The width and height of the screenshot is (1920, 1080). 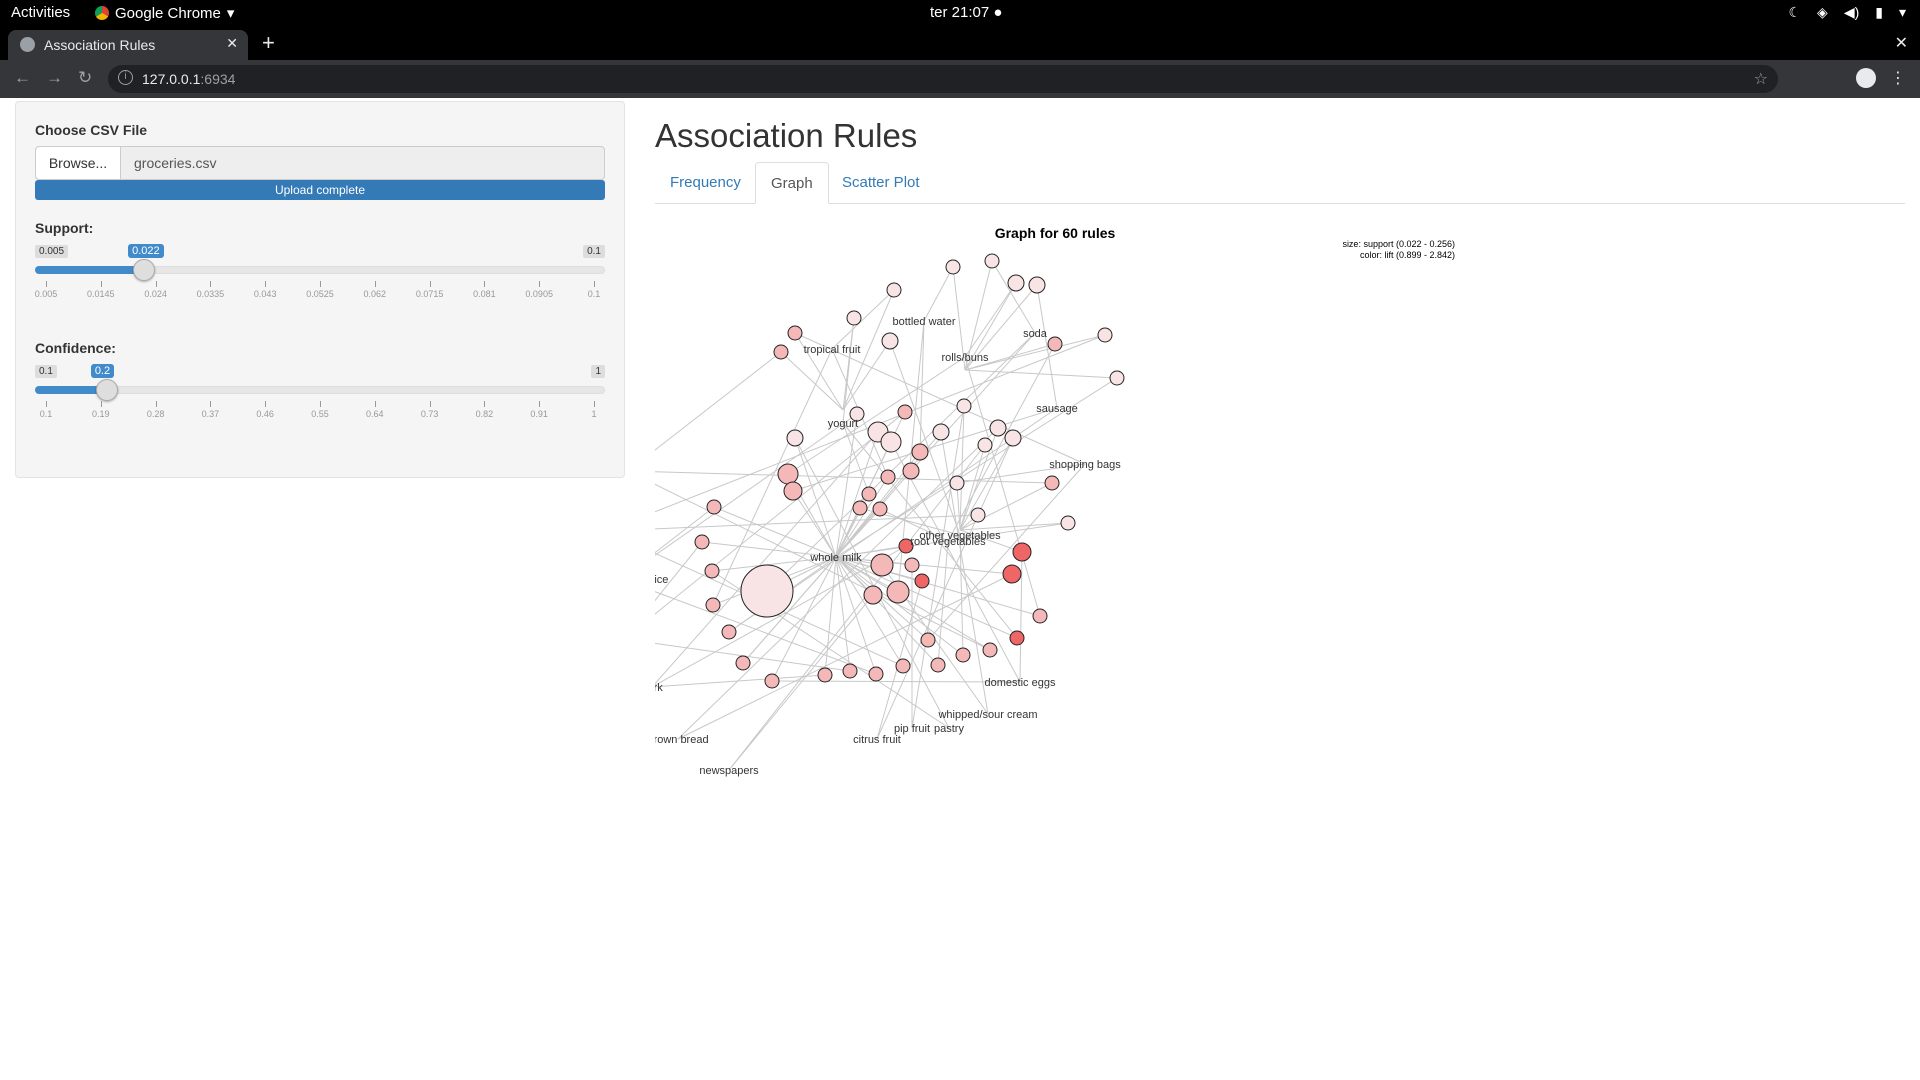 I want to click on back-arrow-icon: ←, so click(x=22, y=78).